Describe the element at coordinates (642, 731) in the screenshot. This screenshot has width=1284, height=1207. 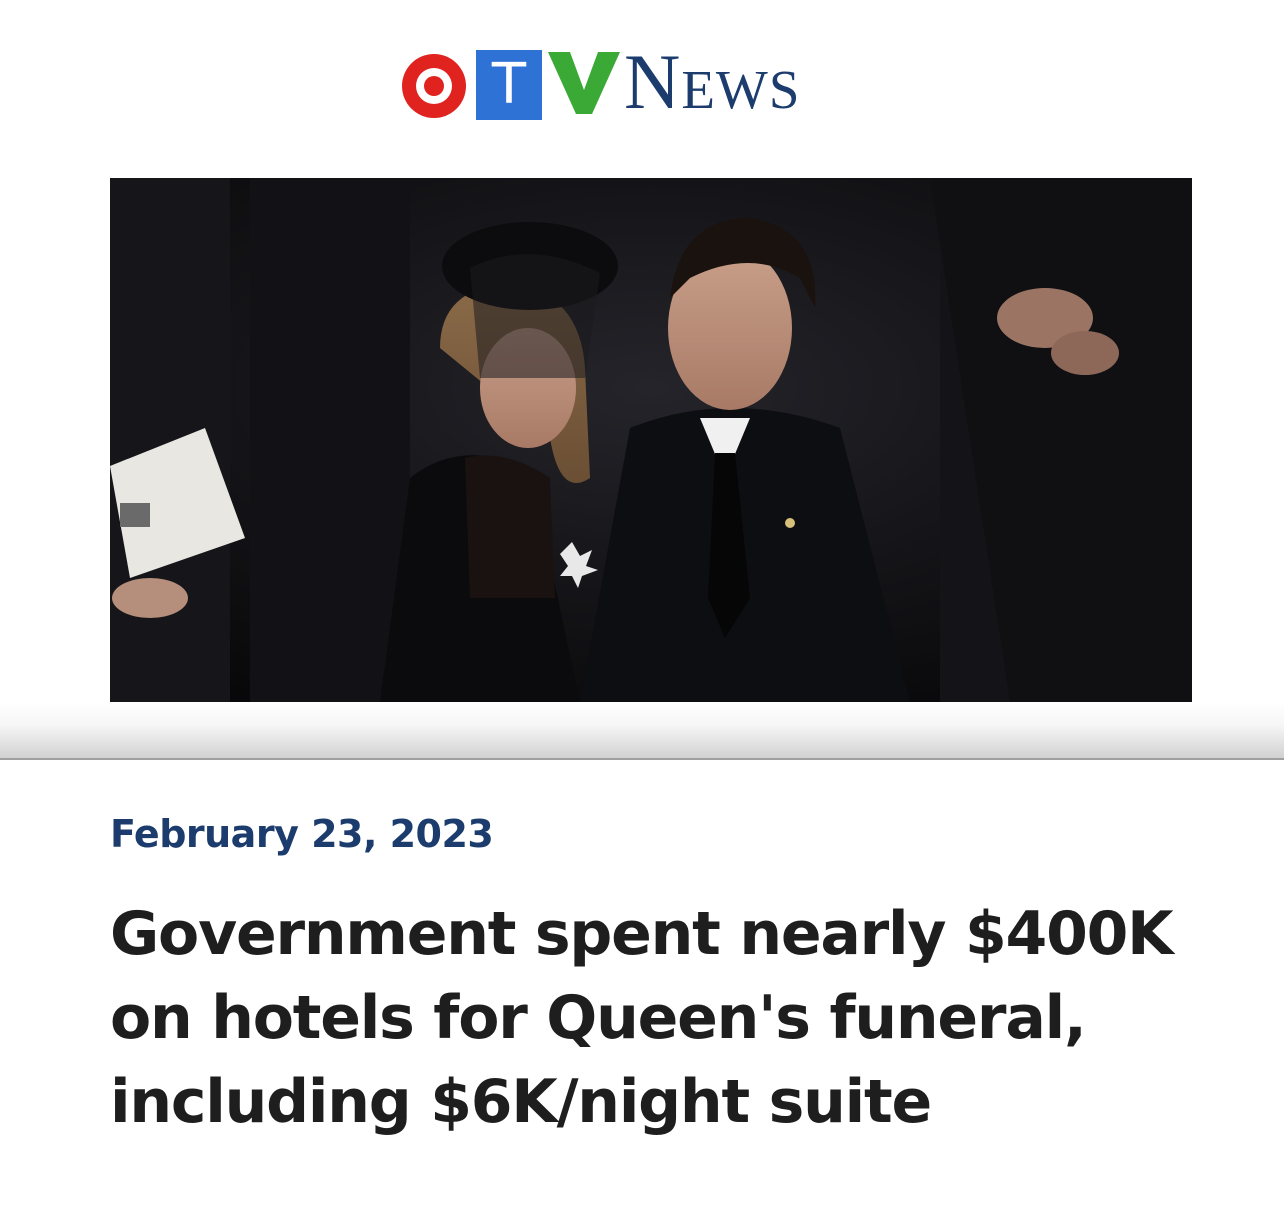
I see `image-bottom-shadow` at that location.